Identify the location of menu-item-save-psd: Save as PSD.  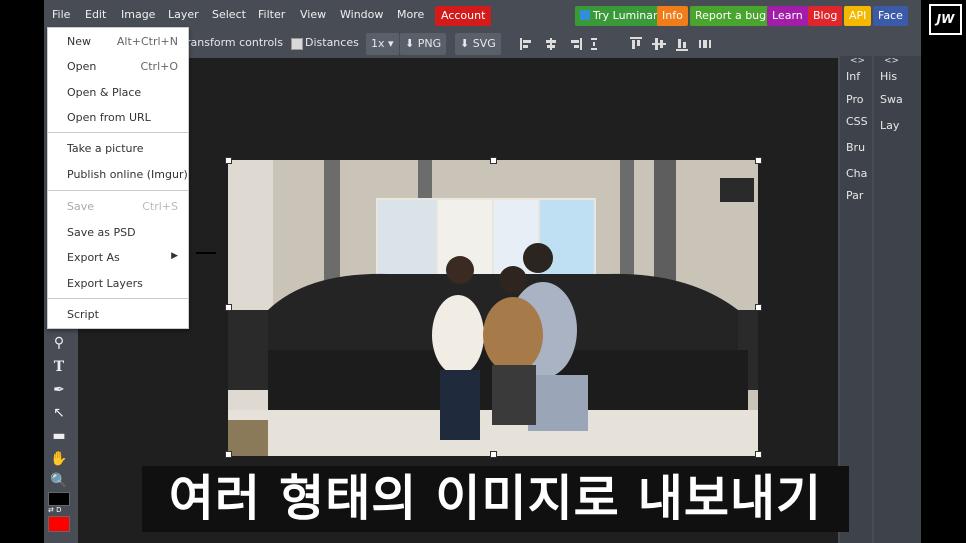
(101, 232).